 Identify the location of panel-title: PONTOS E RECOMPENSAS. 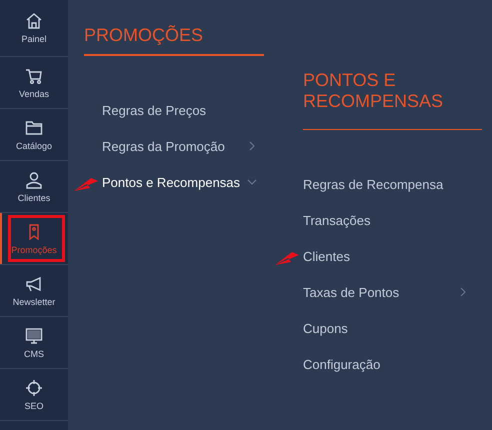
(373, 90).